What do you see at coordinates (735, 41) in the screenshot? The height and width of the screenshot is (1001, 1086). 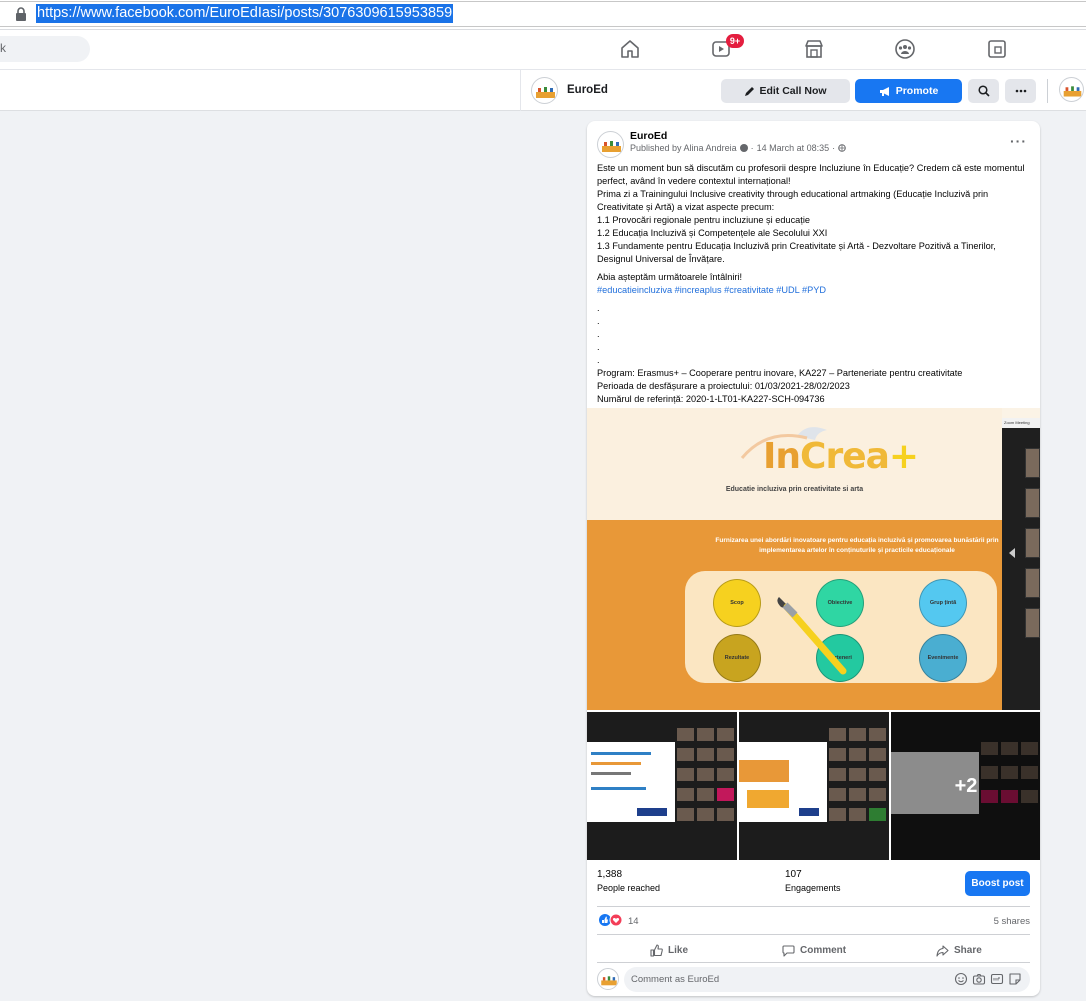 I see `watch-notification-badge: 9+` at bounding box center [735, 41].